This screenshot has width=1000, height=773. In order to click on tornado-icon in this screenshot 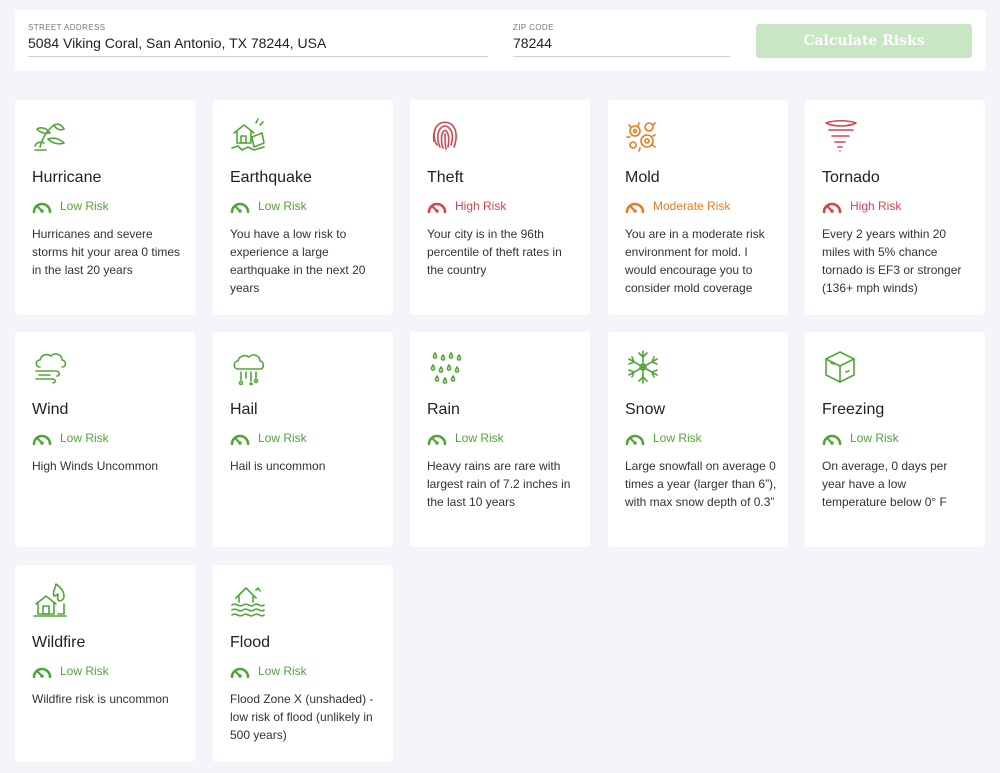, I will do `click(840, 135)`.